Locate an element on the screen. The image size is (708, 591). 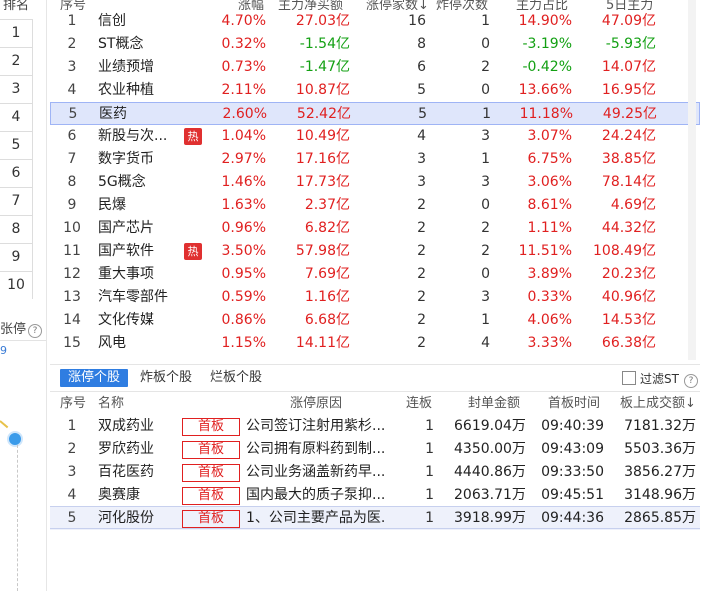
header-zb: 炸停次数 is located at coordinates (462, 5).